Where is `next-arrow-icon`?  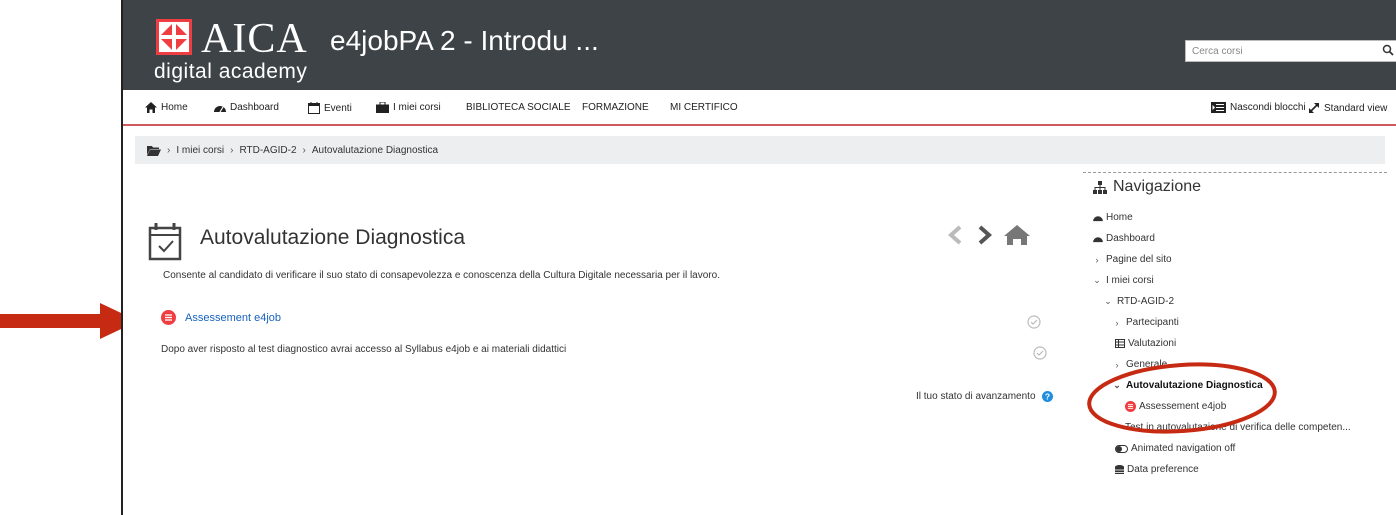
next-arrow-icon is located at coordinates (985, 235).